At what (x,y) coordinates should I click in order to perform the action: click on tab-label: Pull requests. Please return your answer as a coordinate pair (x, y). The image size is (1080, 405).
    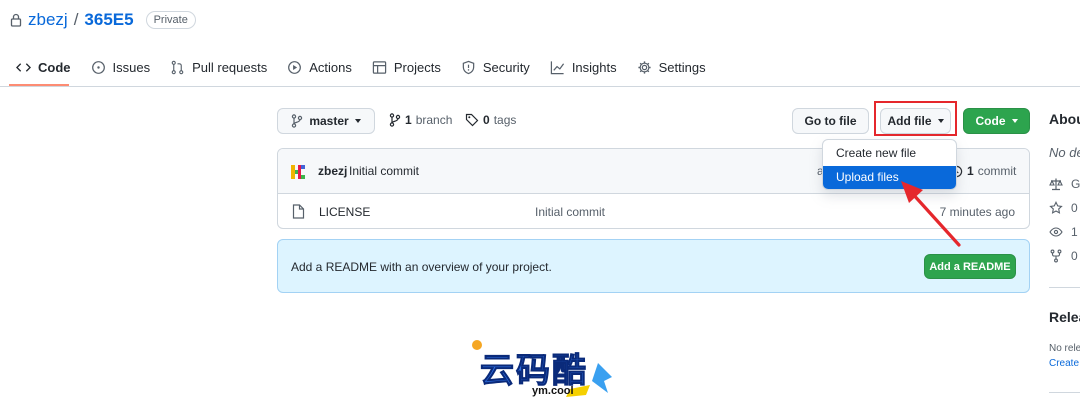
    Looking at the image, I should click on (230, 67).